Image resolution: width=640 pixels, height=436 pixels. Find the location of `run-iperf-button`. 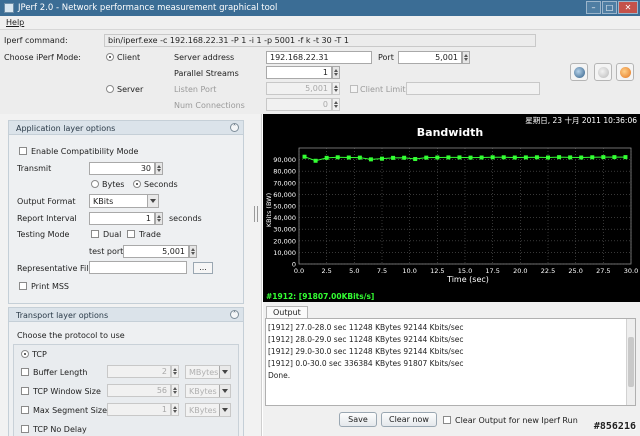

run-iperf-button is located at coordinates (579, 72).